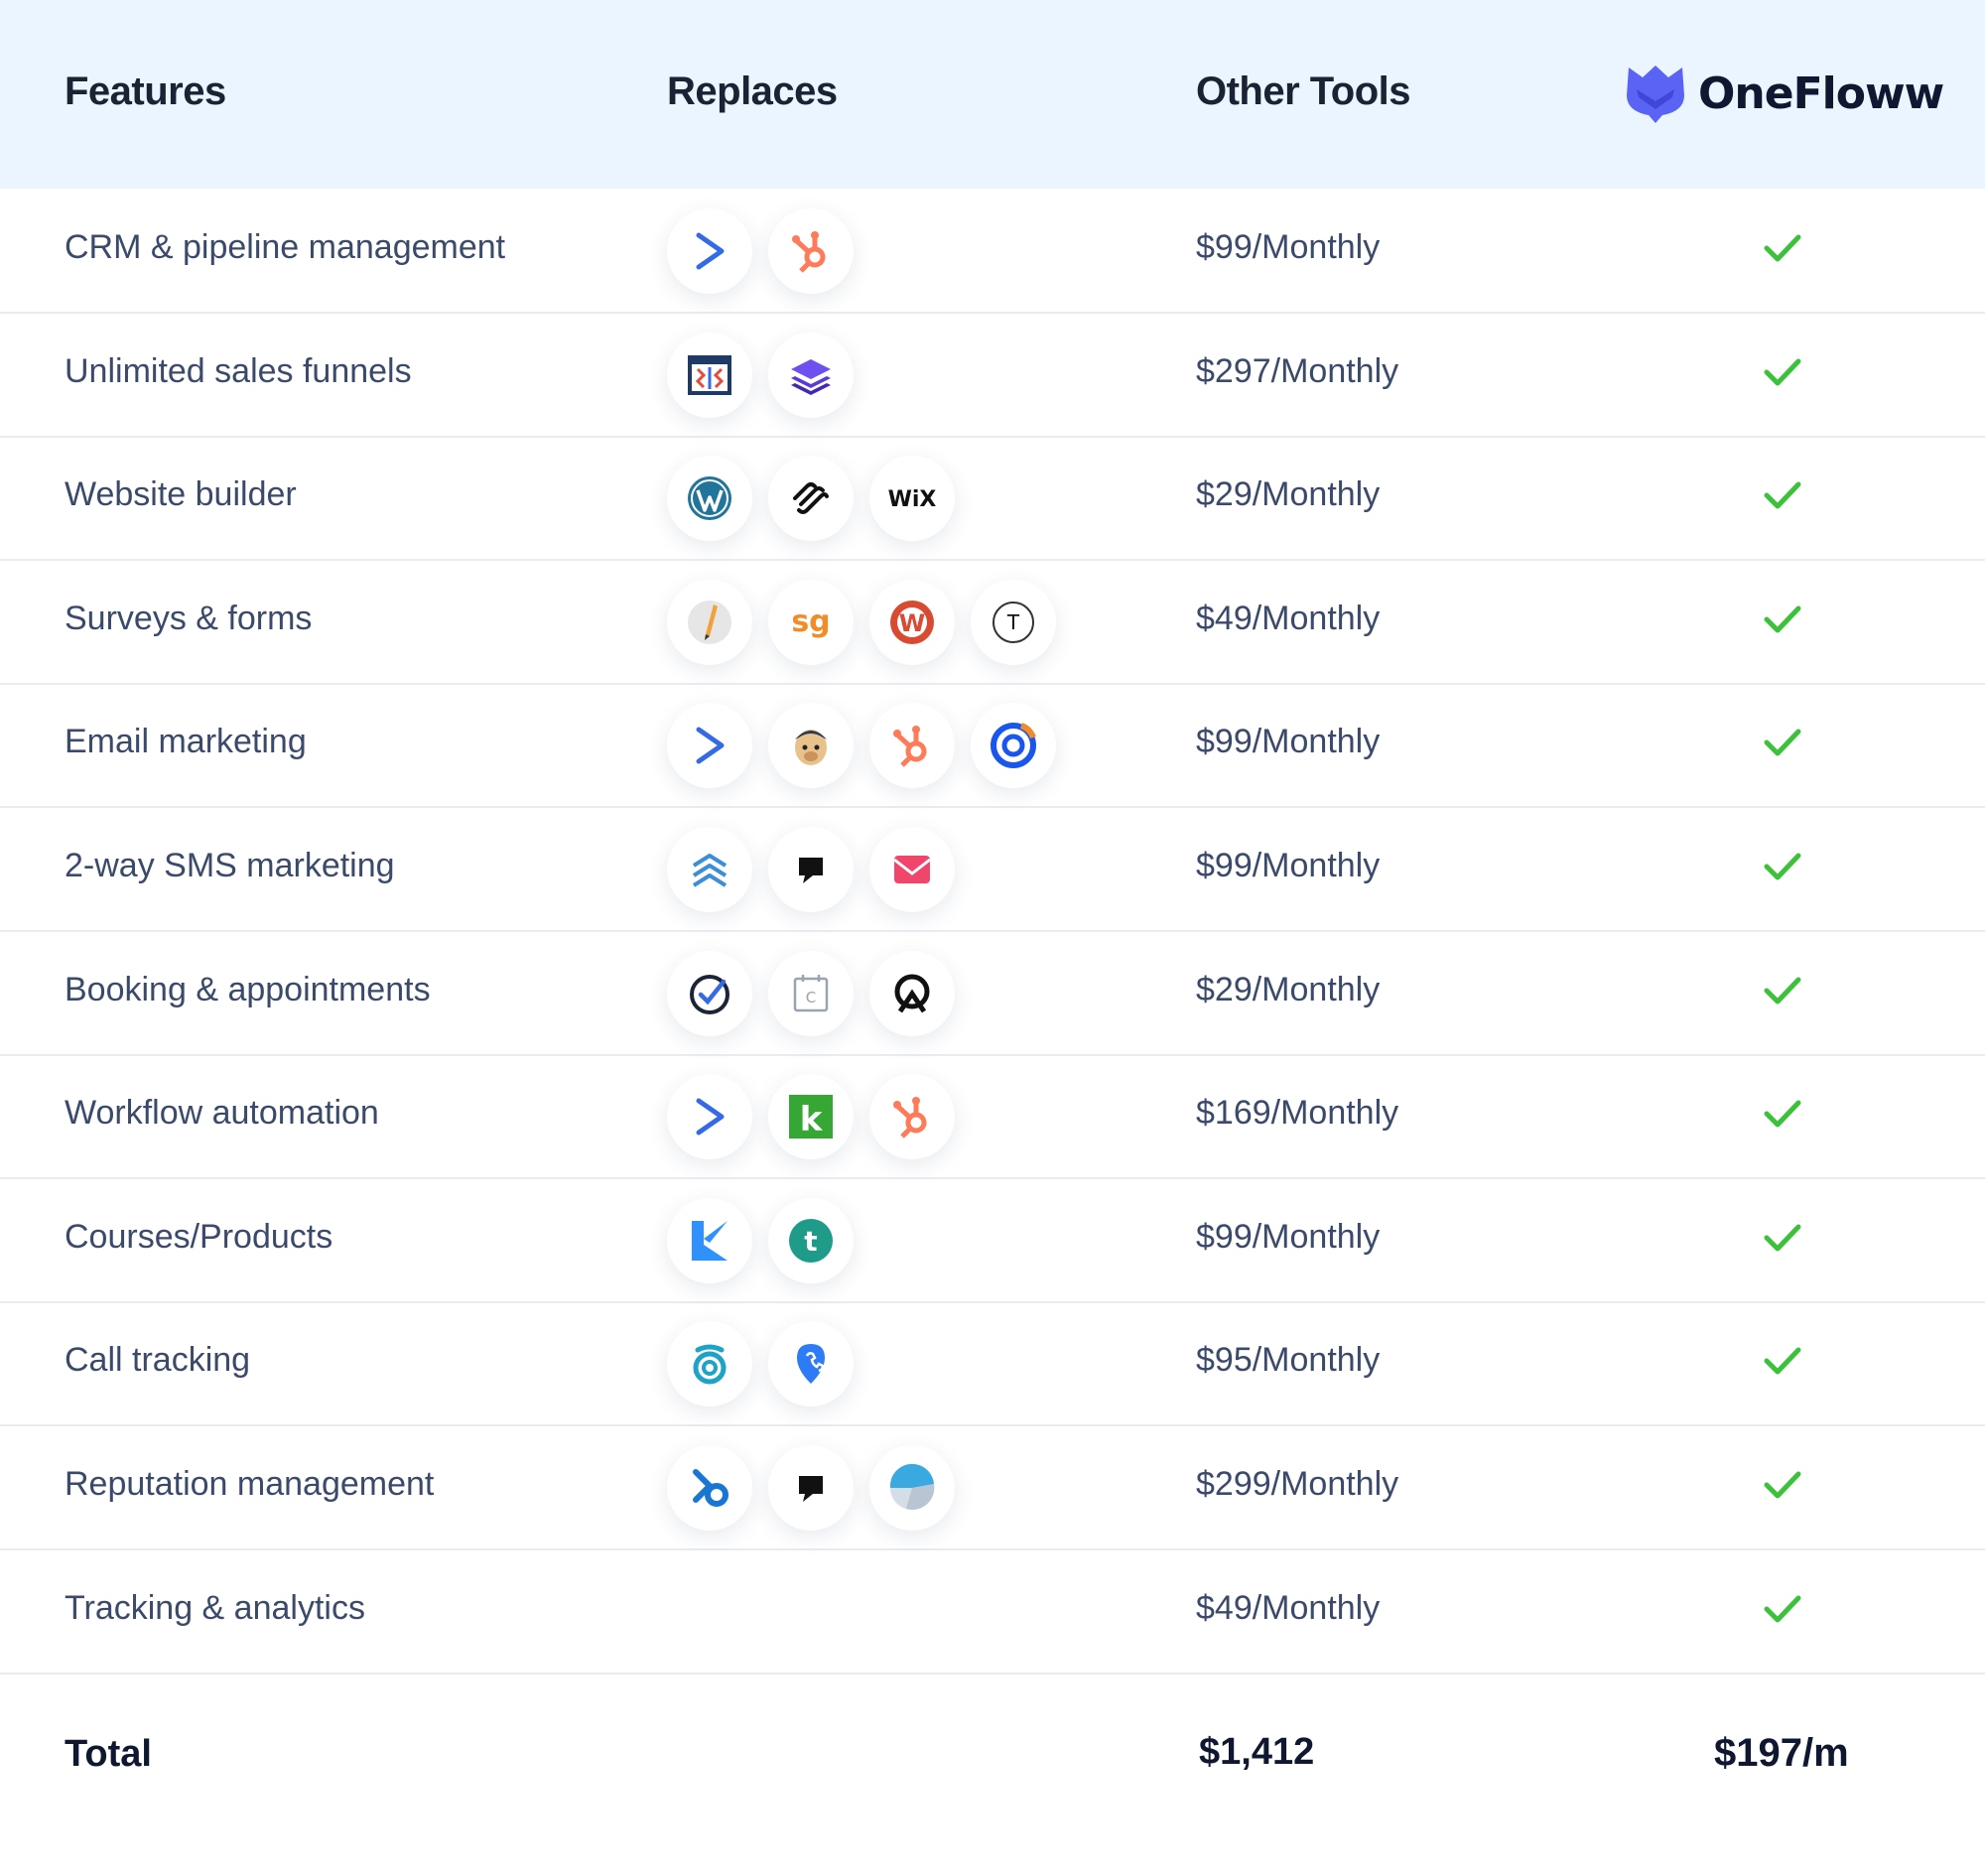  What do you see at coordinates (811, 746) in the screenshot?
I see `mailchimp-icon` at bounding box center [811, 746].